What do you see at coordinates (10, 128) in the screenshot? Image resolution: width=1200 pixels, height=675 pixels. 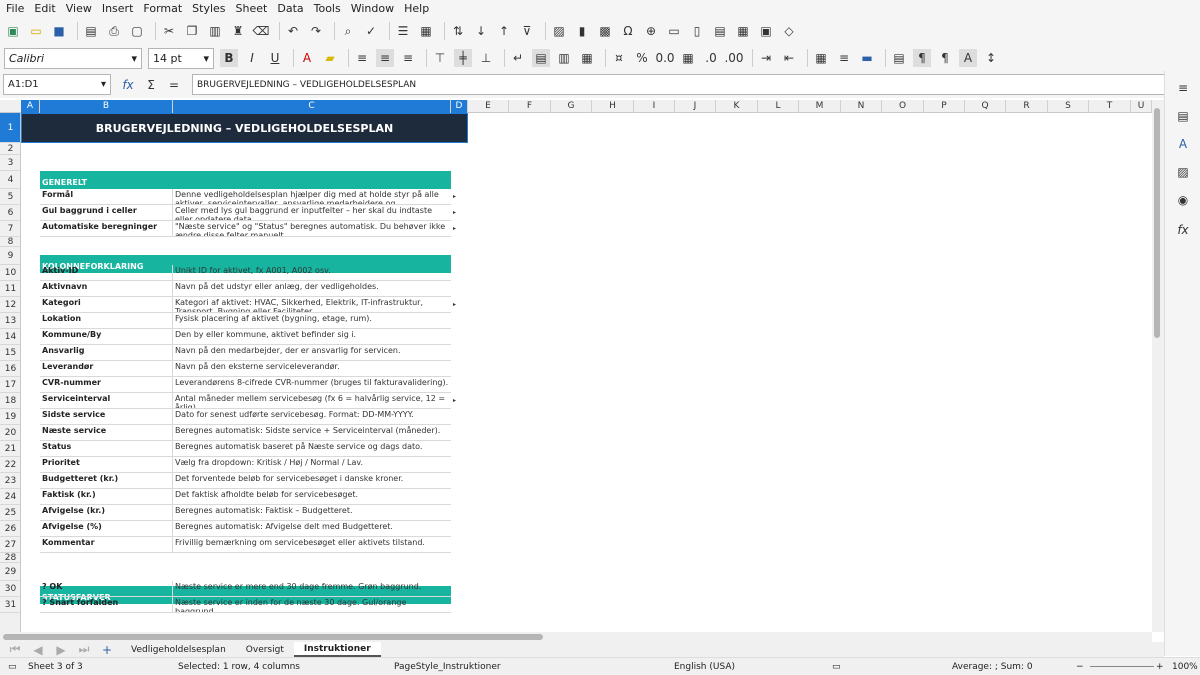 I see `row-header-1: 1` at bounding box center [10, 128].